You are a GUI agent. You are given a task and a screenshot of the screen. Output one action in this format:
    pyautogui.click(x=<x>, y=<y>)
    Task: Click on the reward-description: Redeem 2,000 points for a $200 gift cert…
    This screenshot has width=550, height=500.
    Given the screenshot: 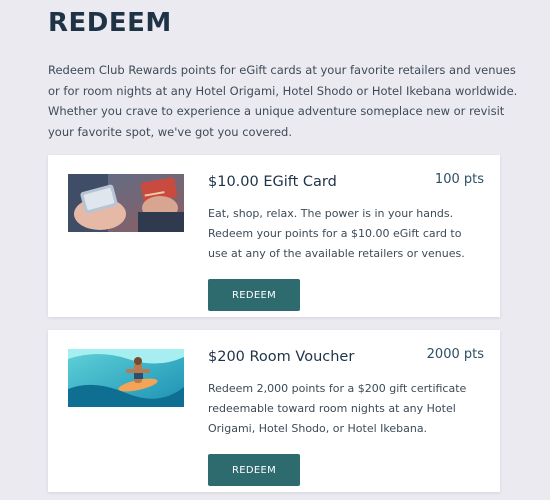 What is the action you would take?
    pyautogui.click(x=337, y=408)
    